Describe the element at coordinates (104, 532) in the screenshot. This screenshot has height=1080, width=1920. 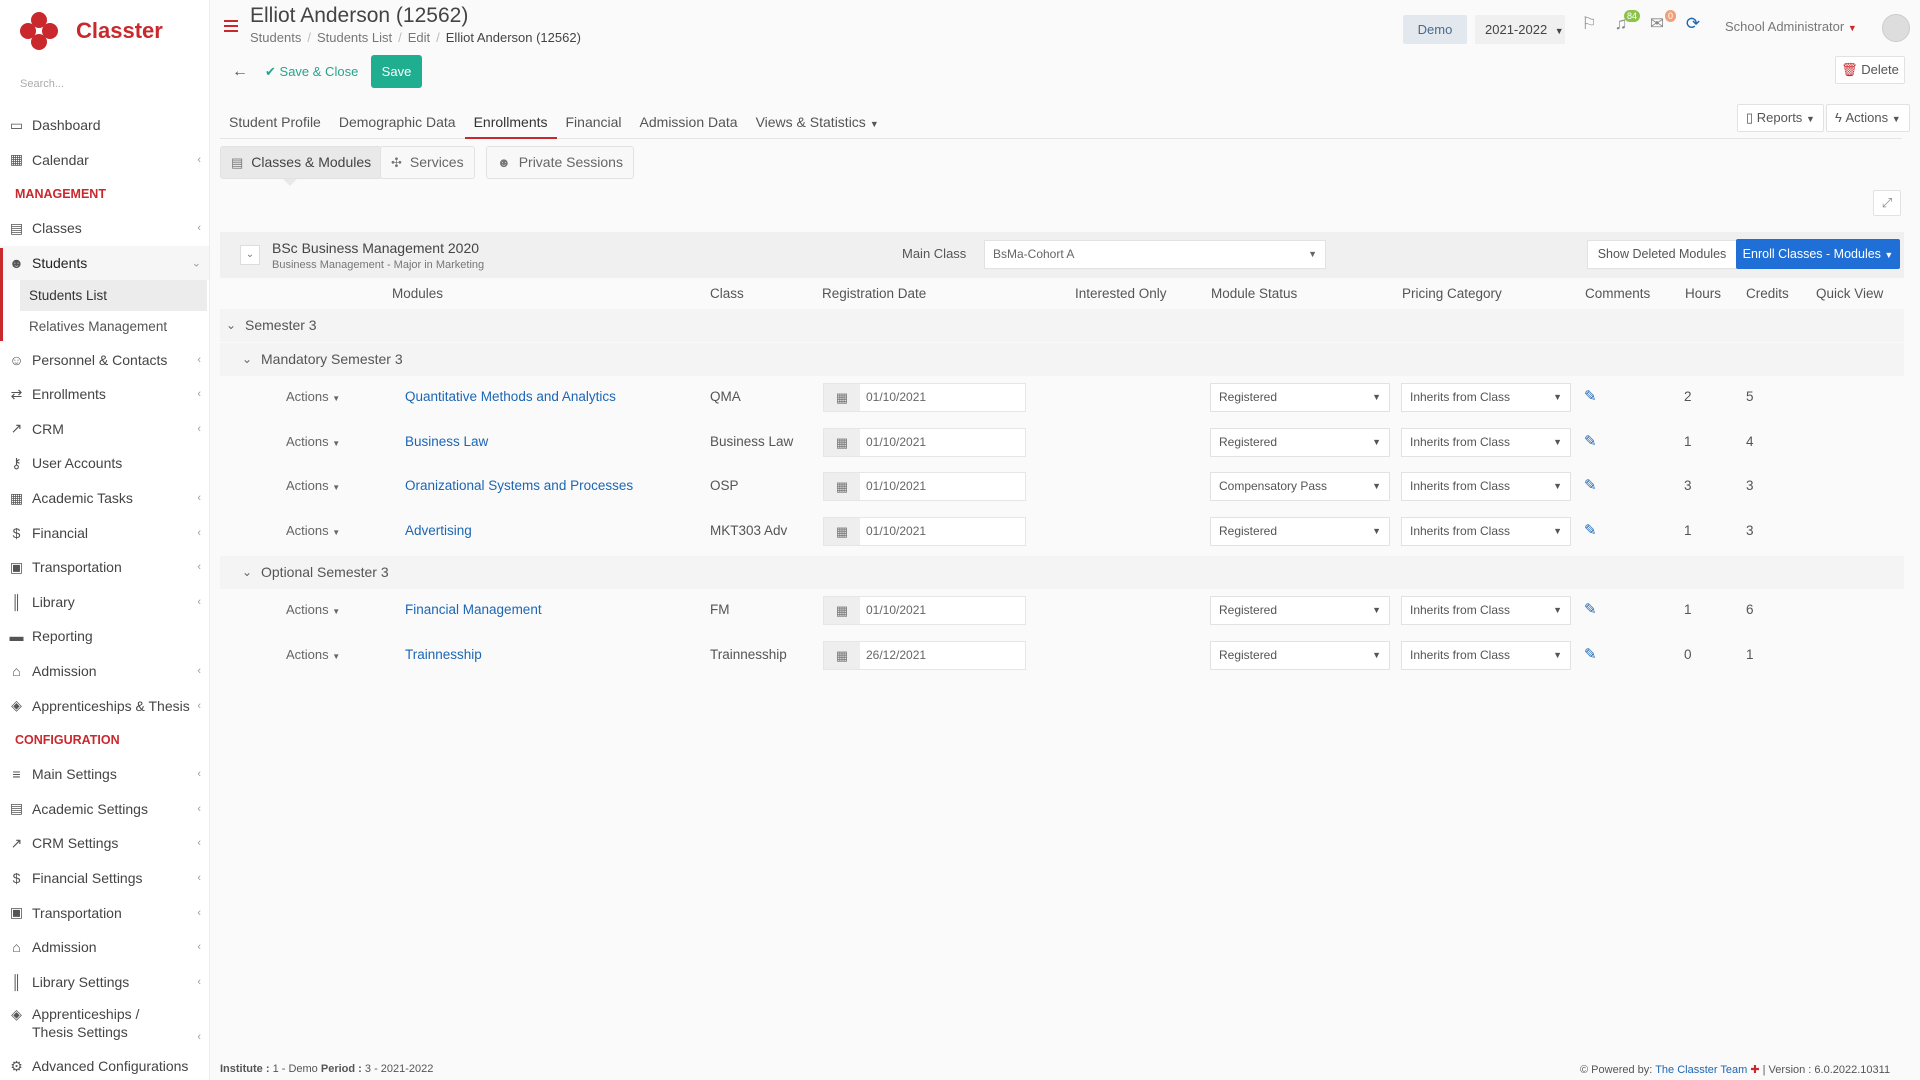
I see `sidebar-item-financial: $ Financial ‹` at that location.